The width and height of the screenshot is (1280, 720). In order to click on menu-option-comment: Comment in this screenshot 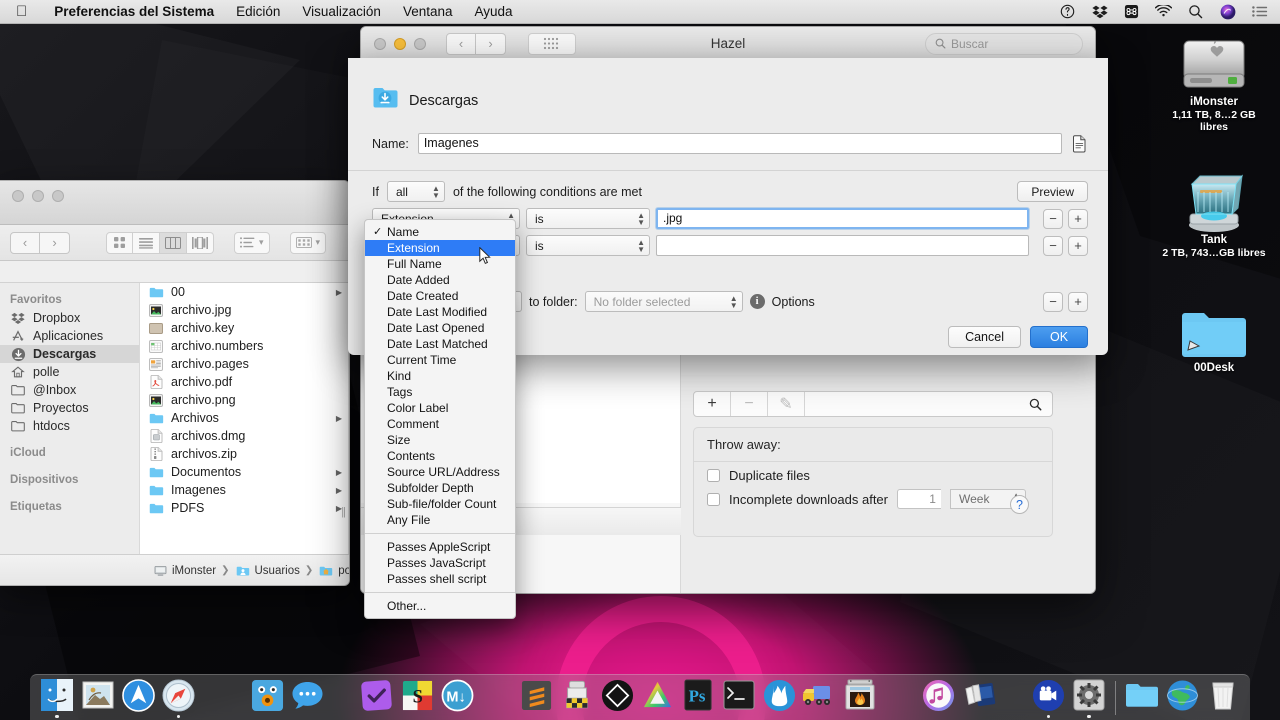, I will do `click(440, 424)`.